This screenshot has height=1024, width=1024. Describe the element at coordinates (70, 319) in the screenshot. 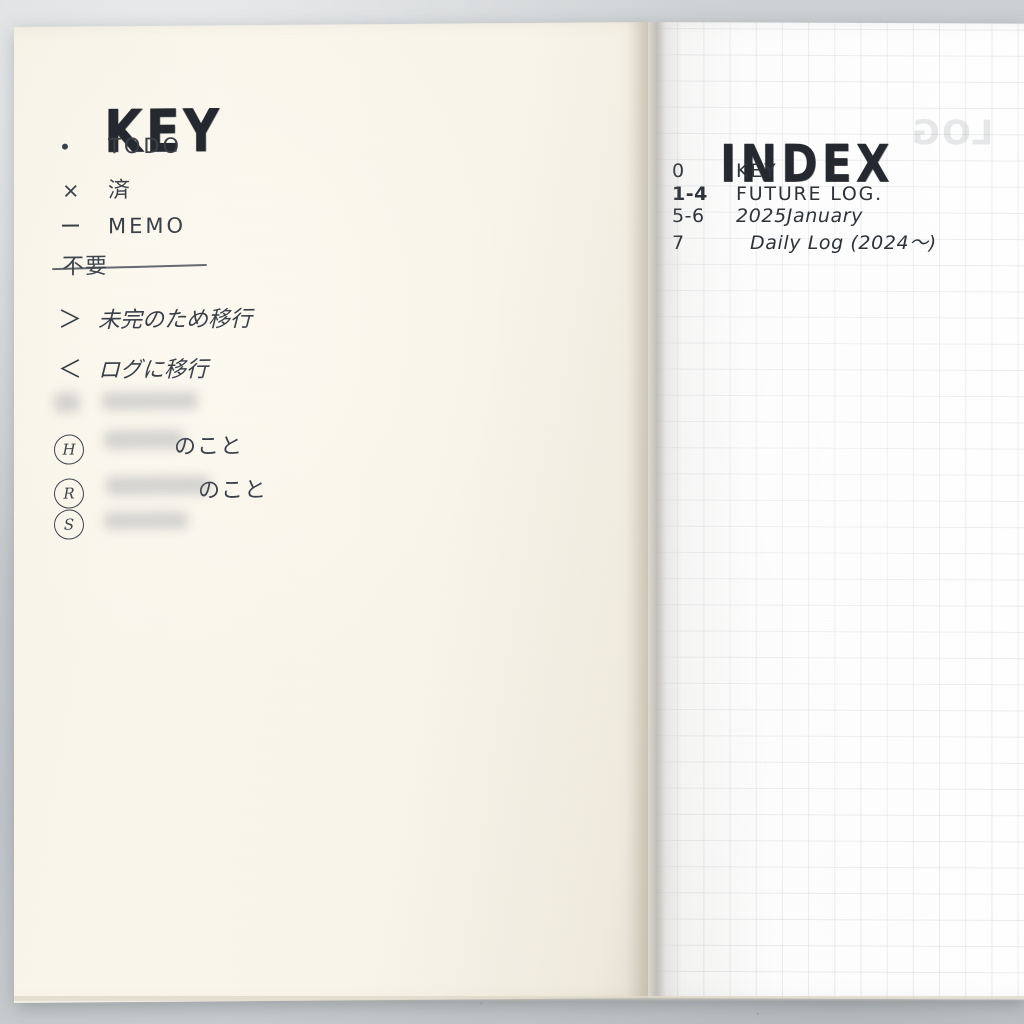

I see `greater-than-icon: ＞` at that location.